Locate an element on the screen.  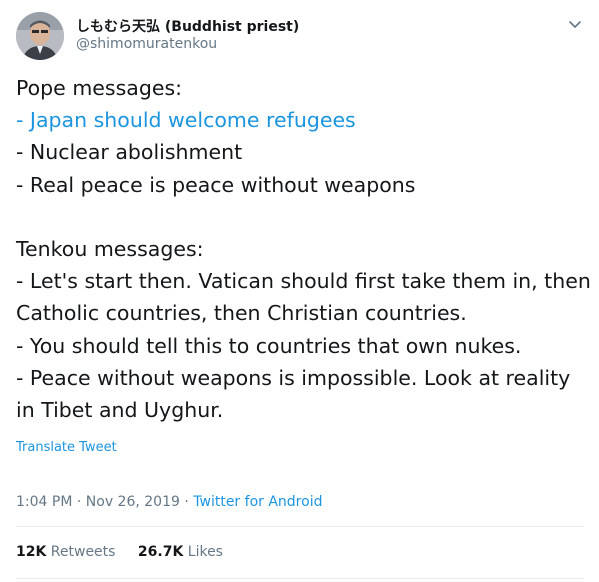
retweets-stat: 12K Retweets is located at coordinates (65, 552).